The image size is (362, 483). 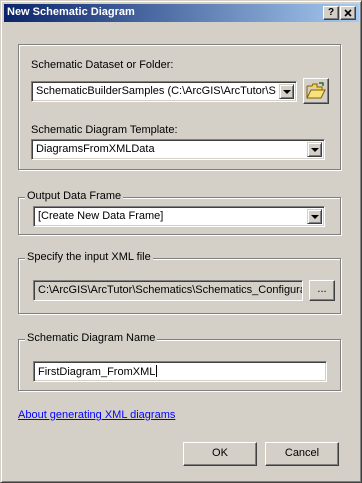 I want to click on ok-button: OK, so click(x=220, y=454).